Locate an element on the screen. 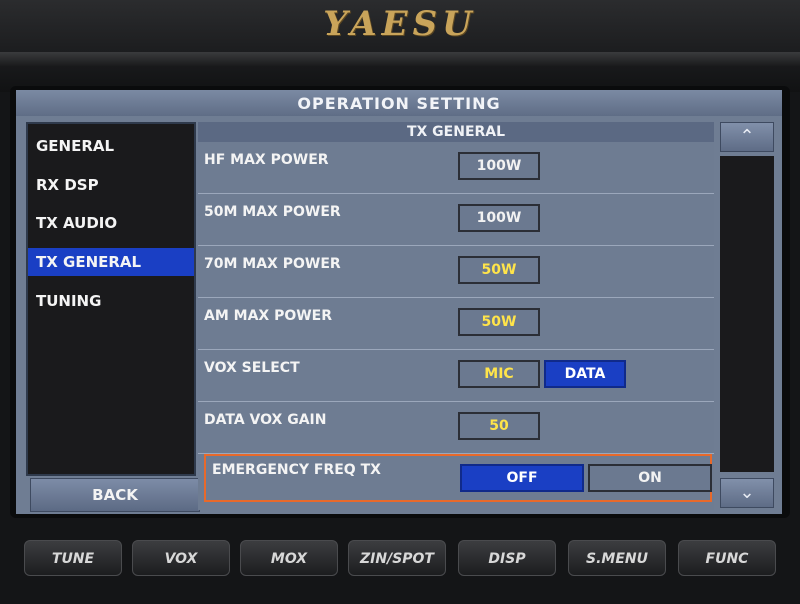 The height and width of the screenshot is (604, 800). s-menu-button: S.MENU is located at coordinates (617, 558).